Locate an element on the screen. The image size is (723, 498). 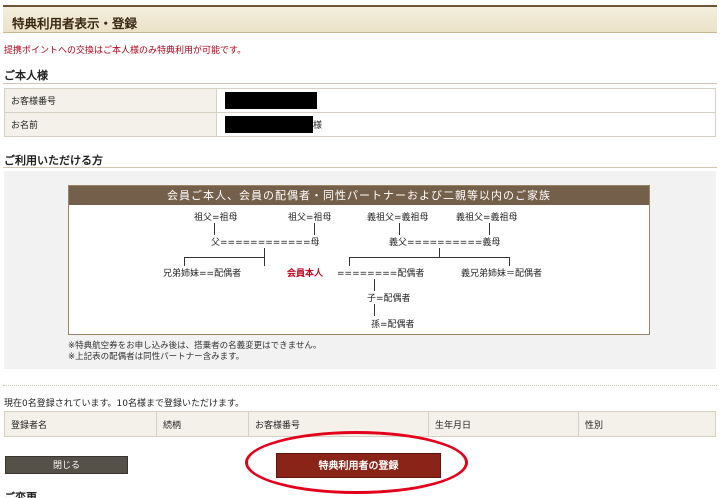
tree-node-in-law-grandparents-2: 義祖父=義祖母 is located at coordinates (487, 218).